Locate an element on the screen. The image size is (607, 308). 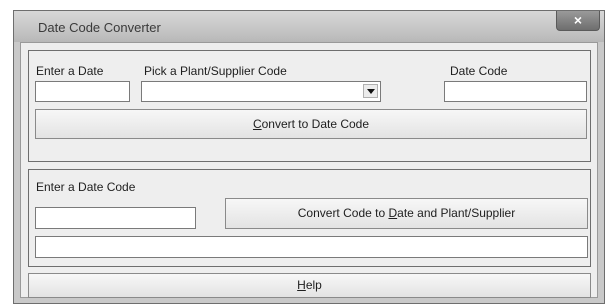
convert-to-date-code-label-post: onvert to Date Code is located at coordinates (315, 124).